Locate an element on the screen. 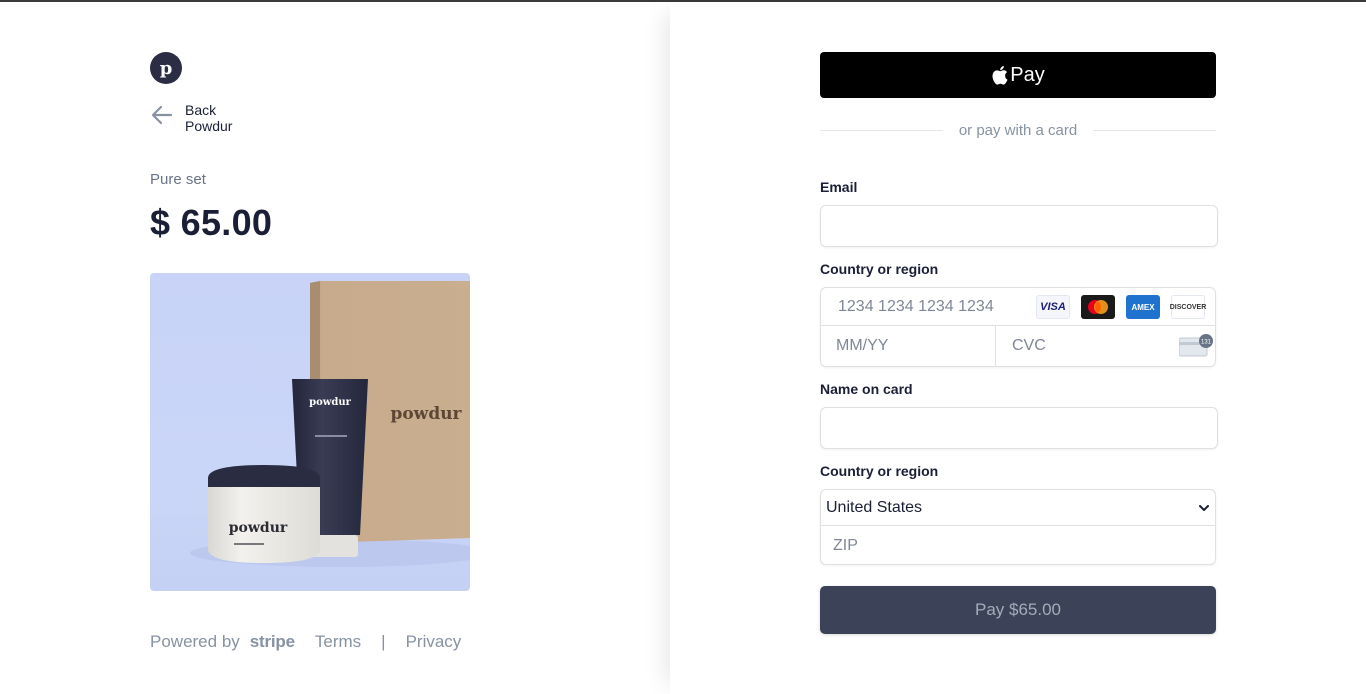 The width and height of the screenshot is (1366, 694). email-field is located at coordinates (1019, 226).